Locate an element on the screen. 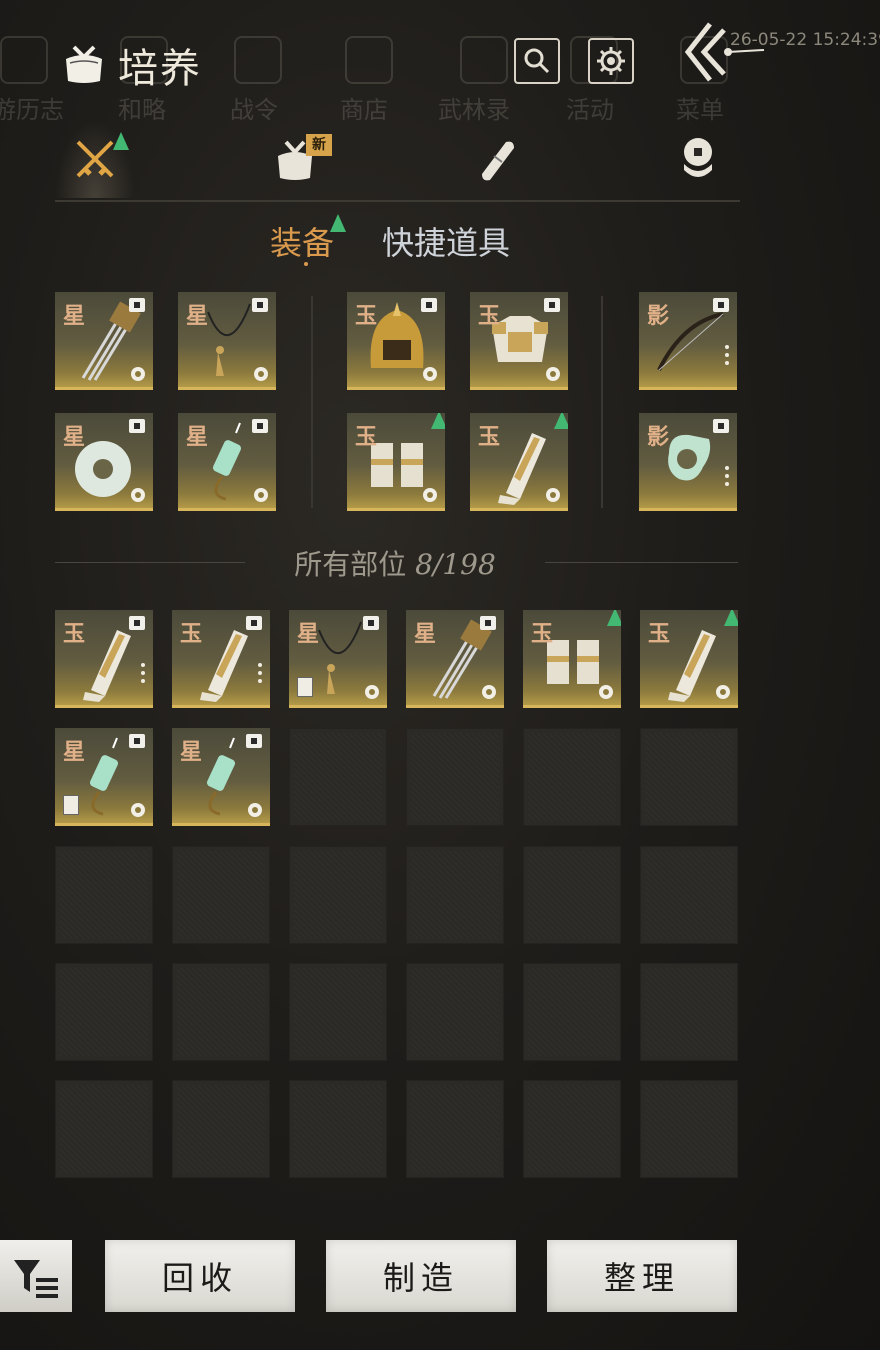 This screenshot has height=1350, width=880. tab-currency-category is located at coordinates (698, 159).